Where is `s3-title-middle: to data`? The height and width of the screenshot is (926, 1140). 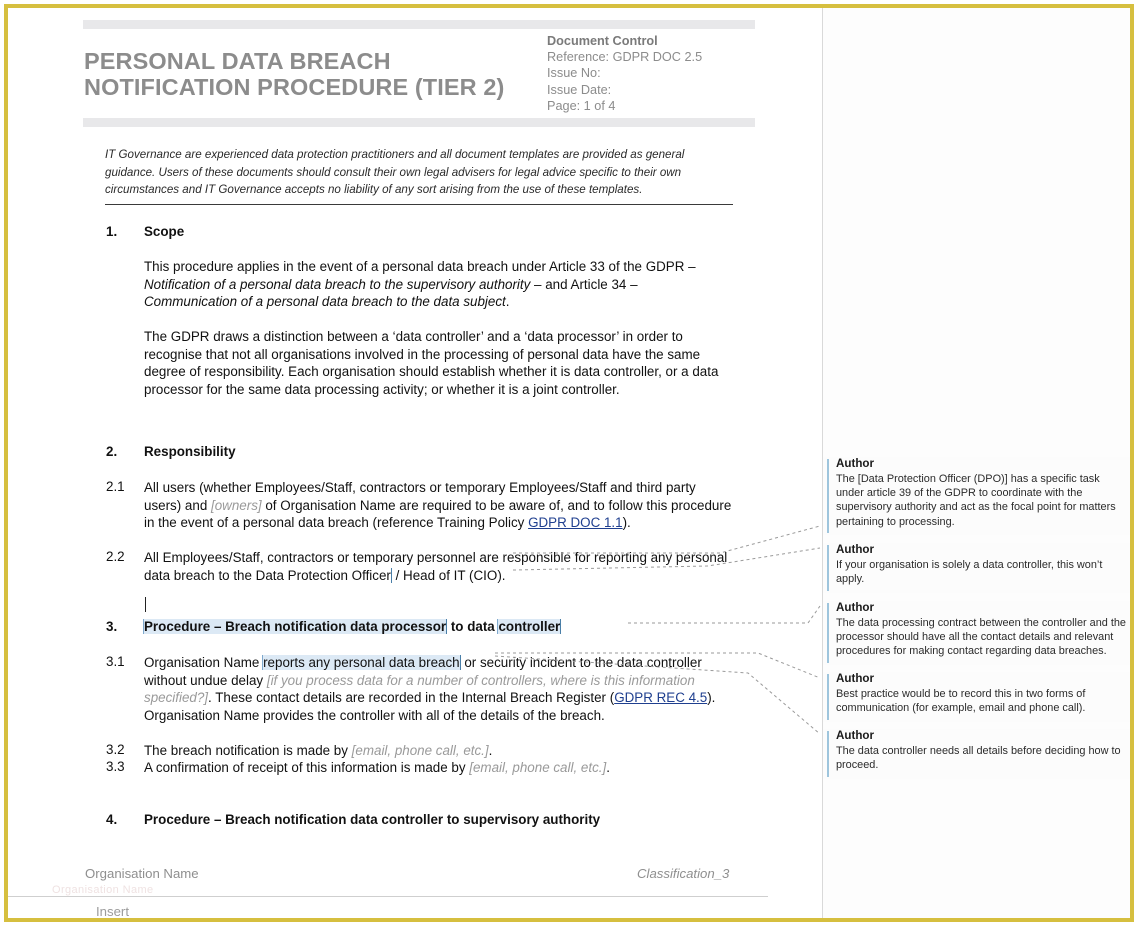 s3-title-middle: to data is located at coordinates (473, 626).